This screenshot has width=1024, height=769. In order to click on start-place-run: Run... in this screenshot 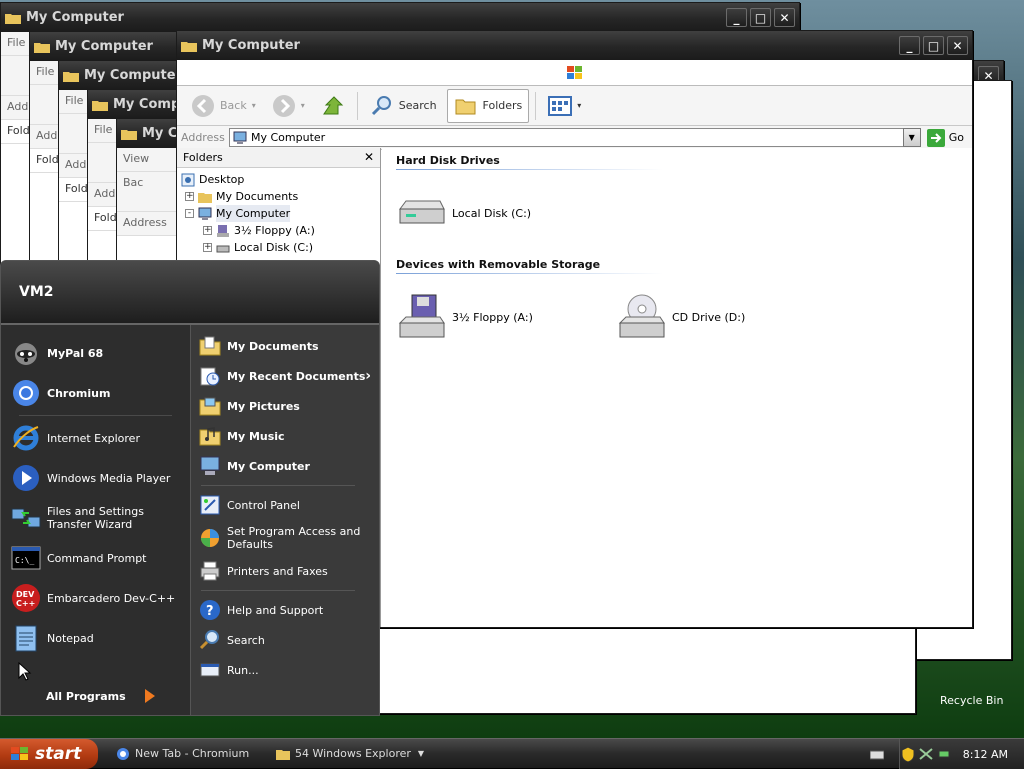, I will do `click(285, 670)`.